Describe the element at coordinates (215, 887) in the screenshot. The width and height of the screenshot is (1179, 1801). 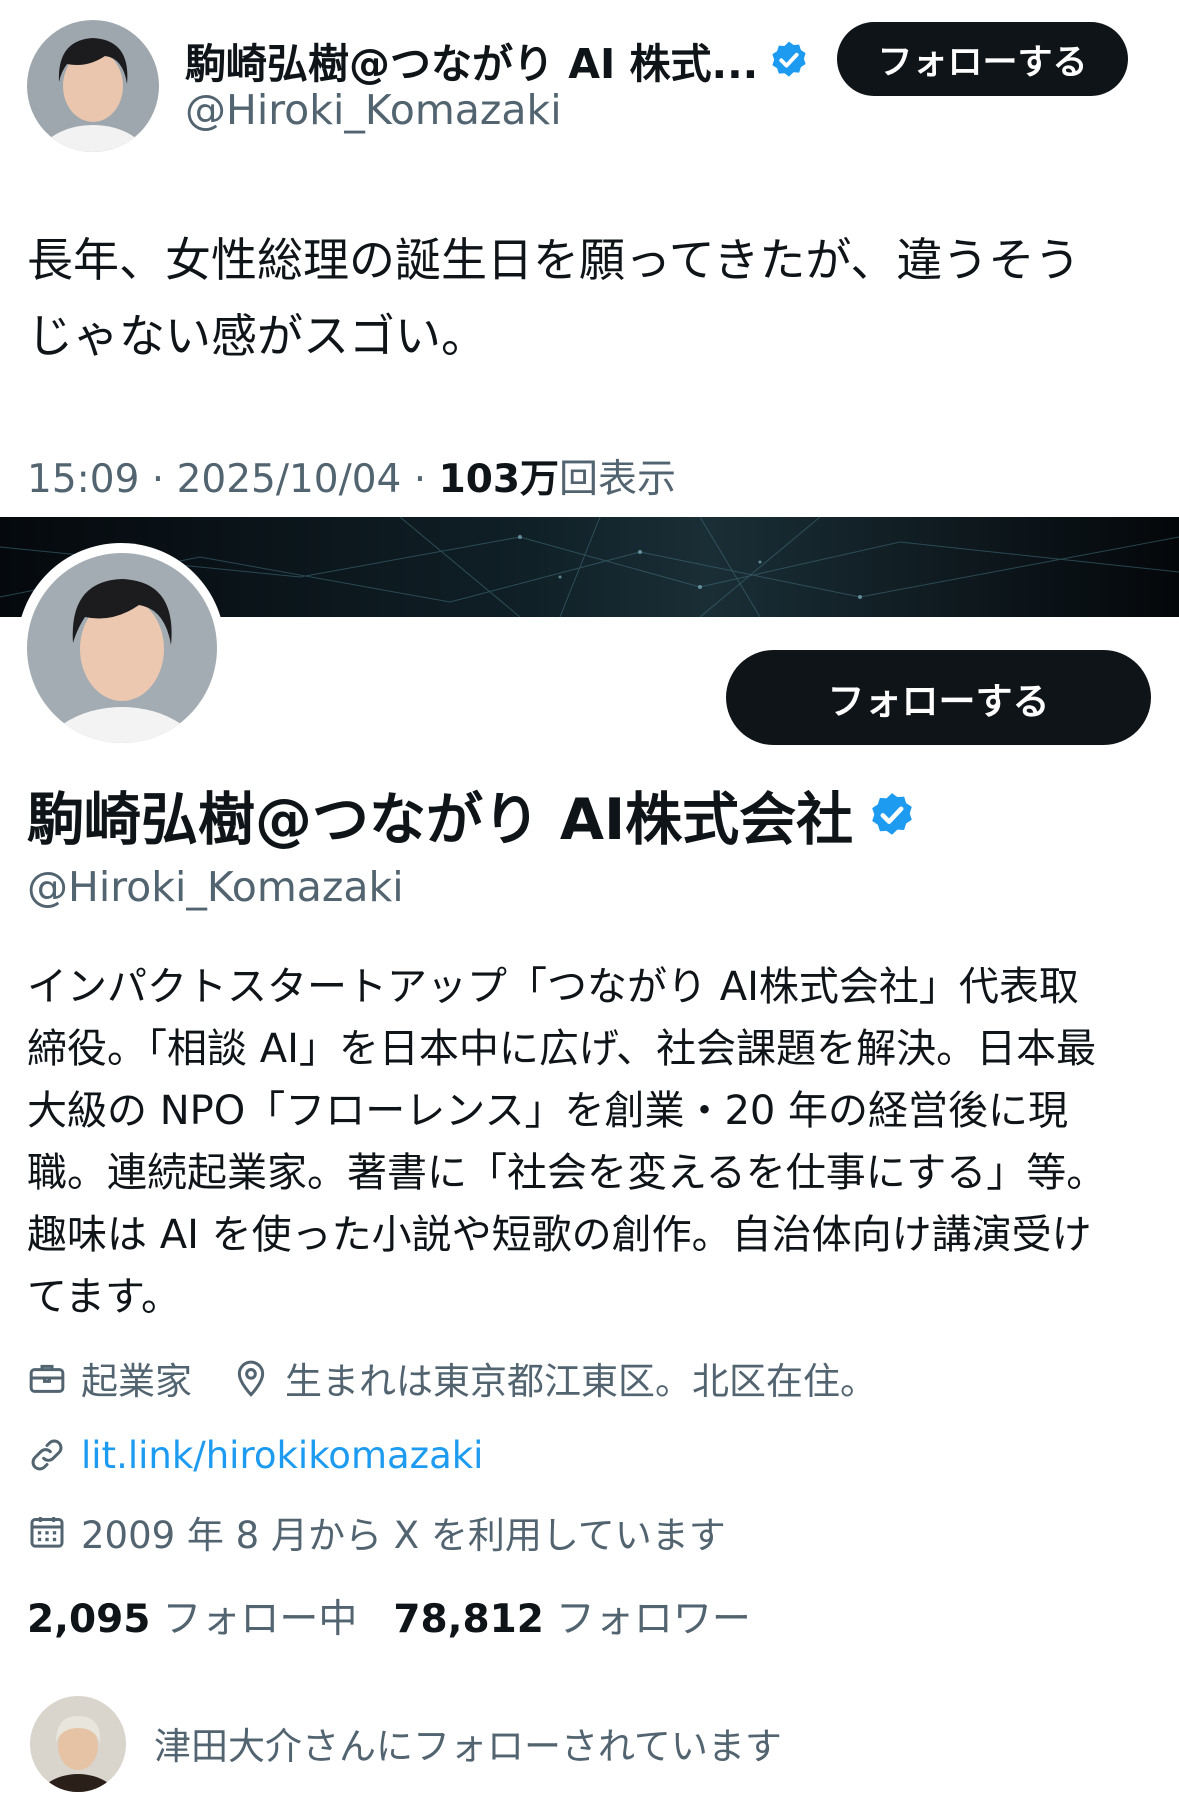
I see `profile-handle: @Hiroki_Komazaki` at that location.